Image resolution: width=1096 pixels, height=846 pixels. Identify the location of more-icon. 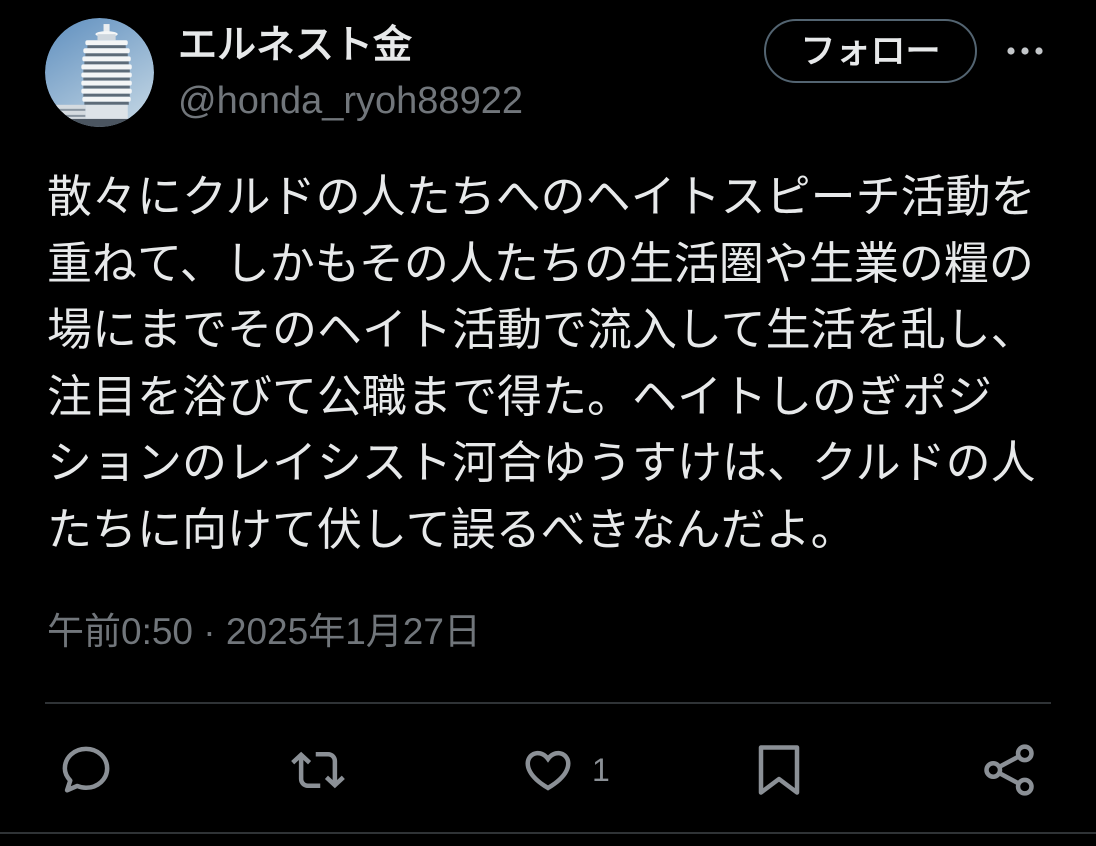
(1025, 51).